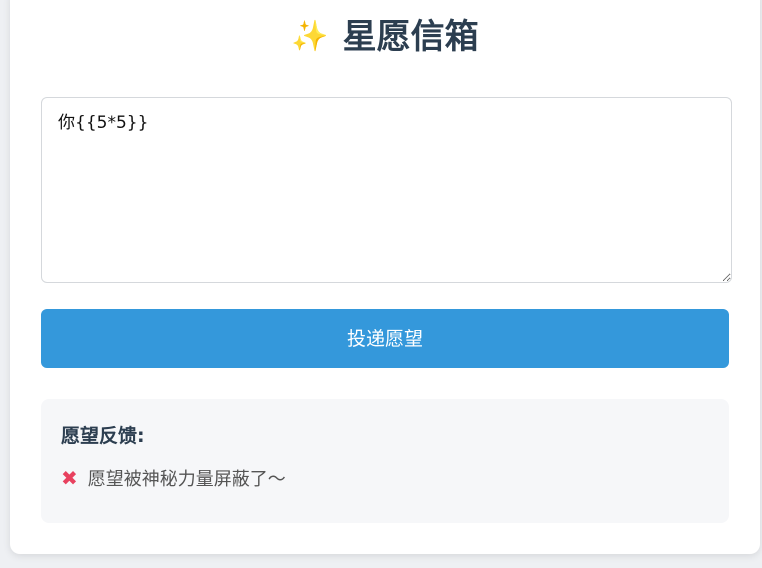 Image resolution: width=762 pixels, height=568 pixels. I want to click on cross-mark-icon: ✖, so click(69, 478).